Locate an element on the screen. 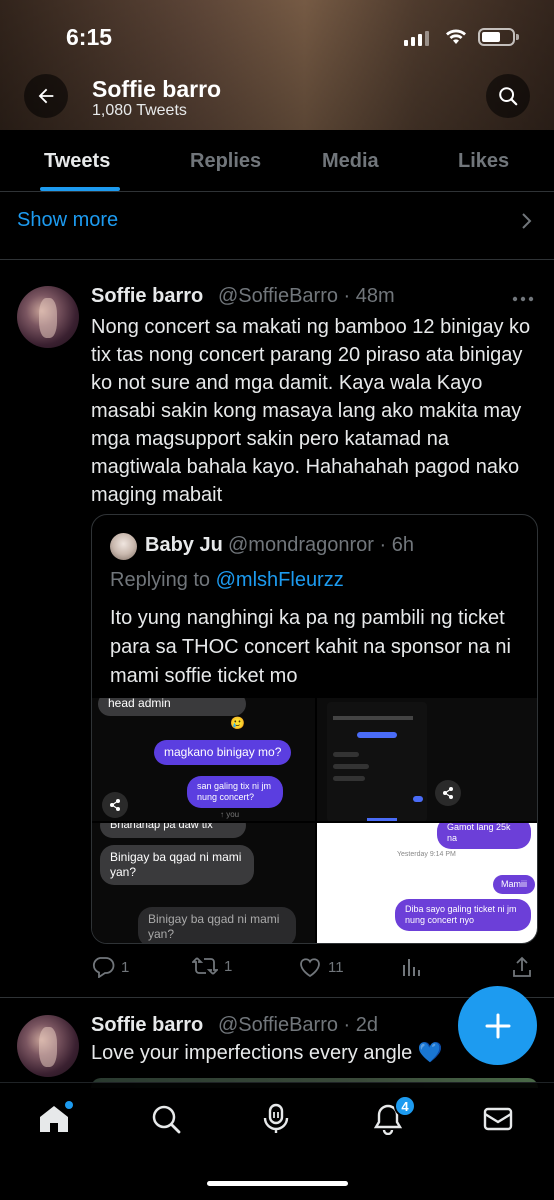 This screenshot has height=1200, width=554. retweet-icon is located at coordinates (205, 966).